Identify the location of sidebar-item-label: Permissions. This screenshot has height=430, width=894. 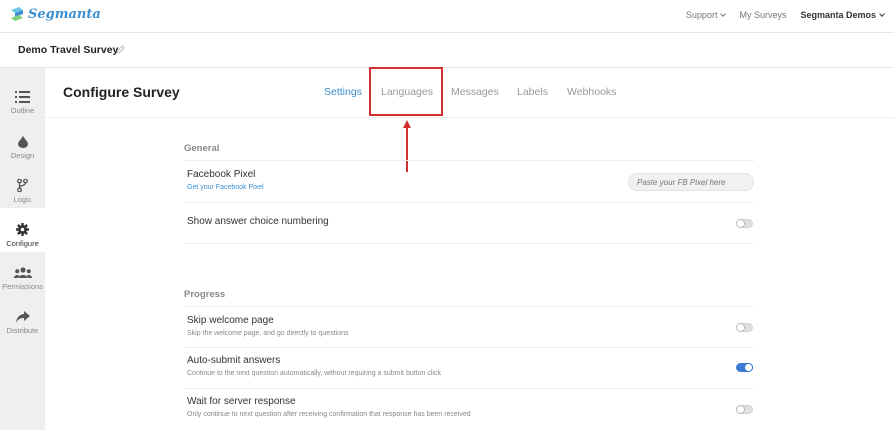
(22, 286).